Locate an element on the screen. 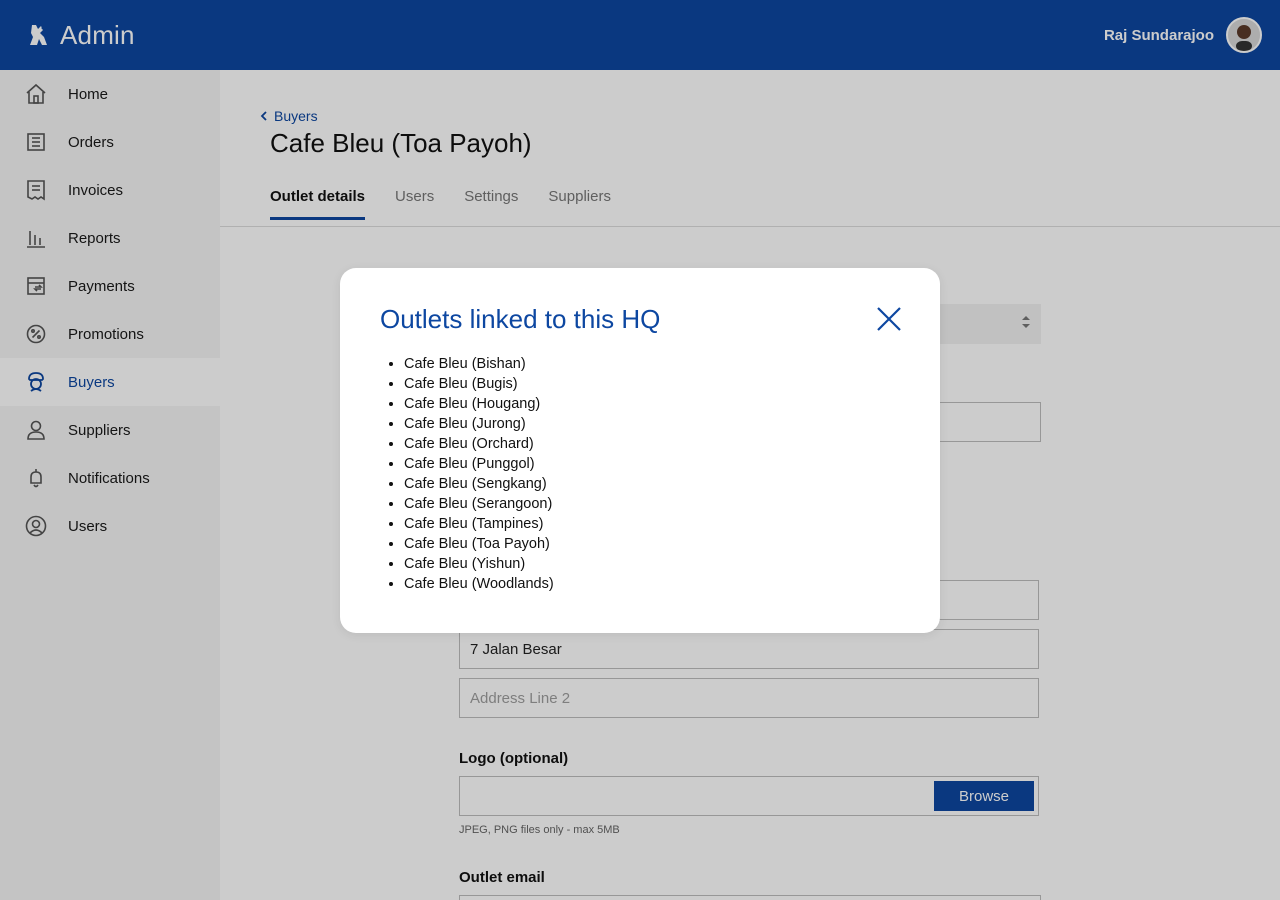 This screenshot has height=900, width=1280. close-icon is located at coordinates (889, 319).